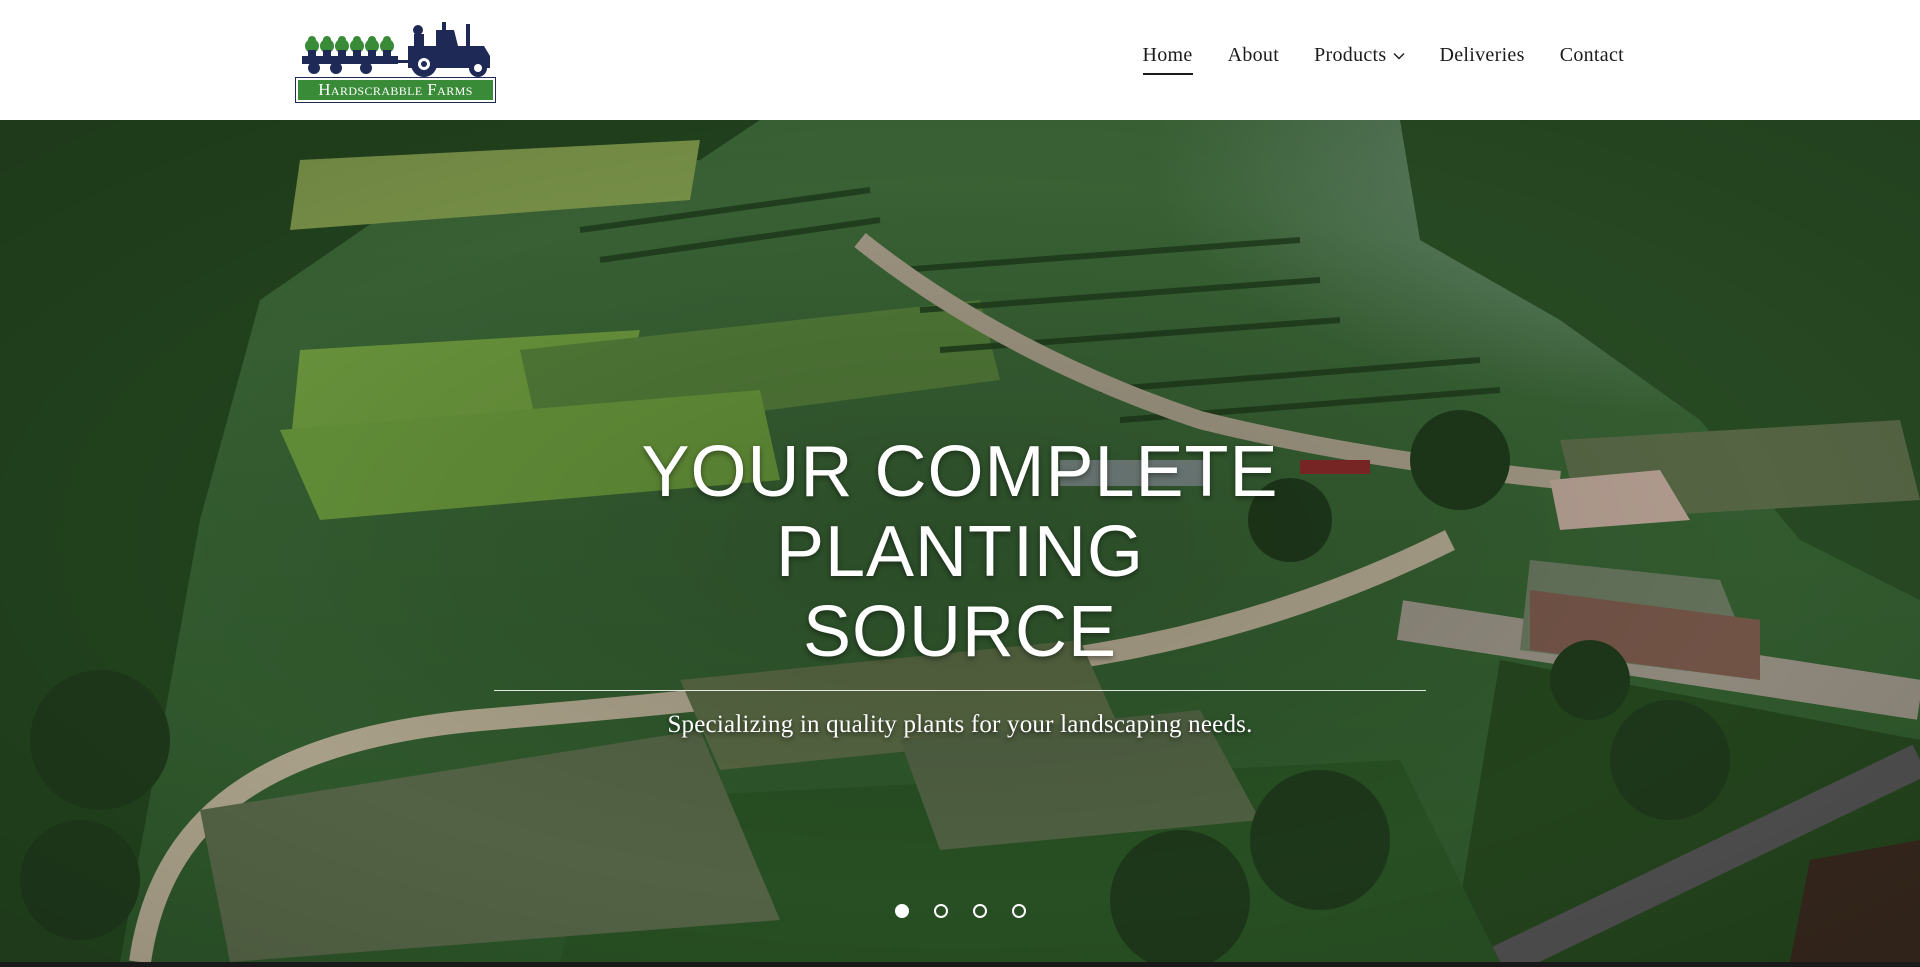 This screenshot has height=967, width=1920. I want to click on logo-text: Hardscrabble Farms, so click(395, 89).